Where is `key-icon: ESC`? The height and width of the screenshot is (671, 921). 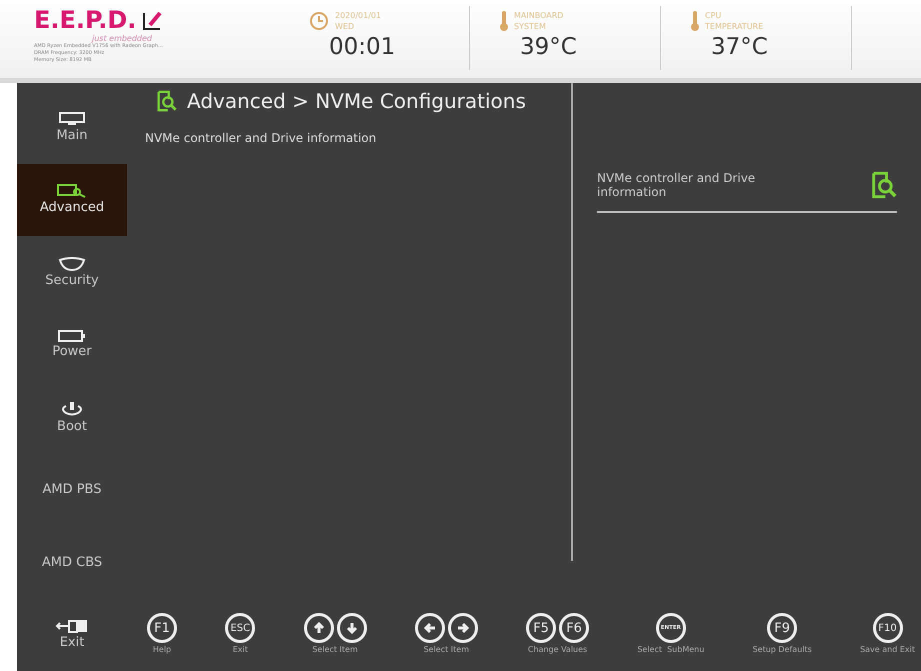 key-icon: ESC is located at coordinates (240, 628).